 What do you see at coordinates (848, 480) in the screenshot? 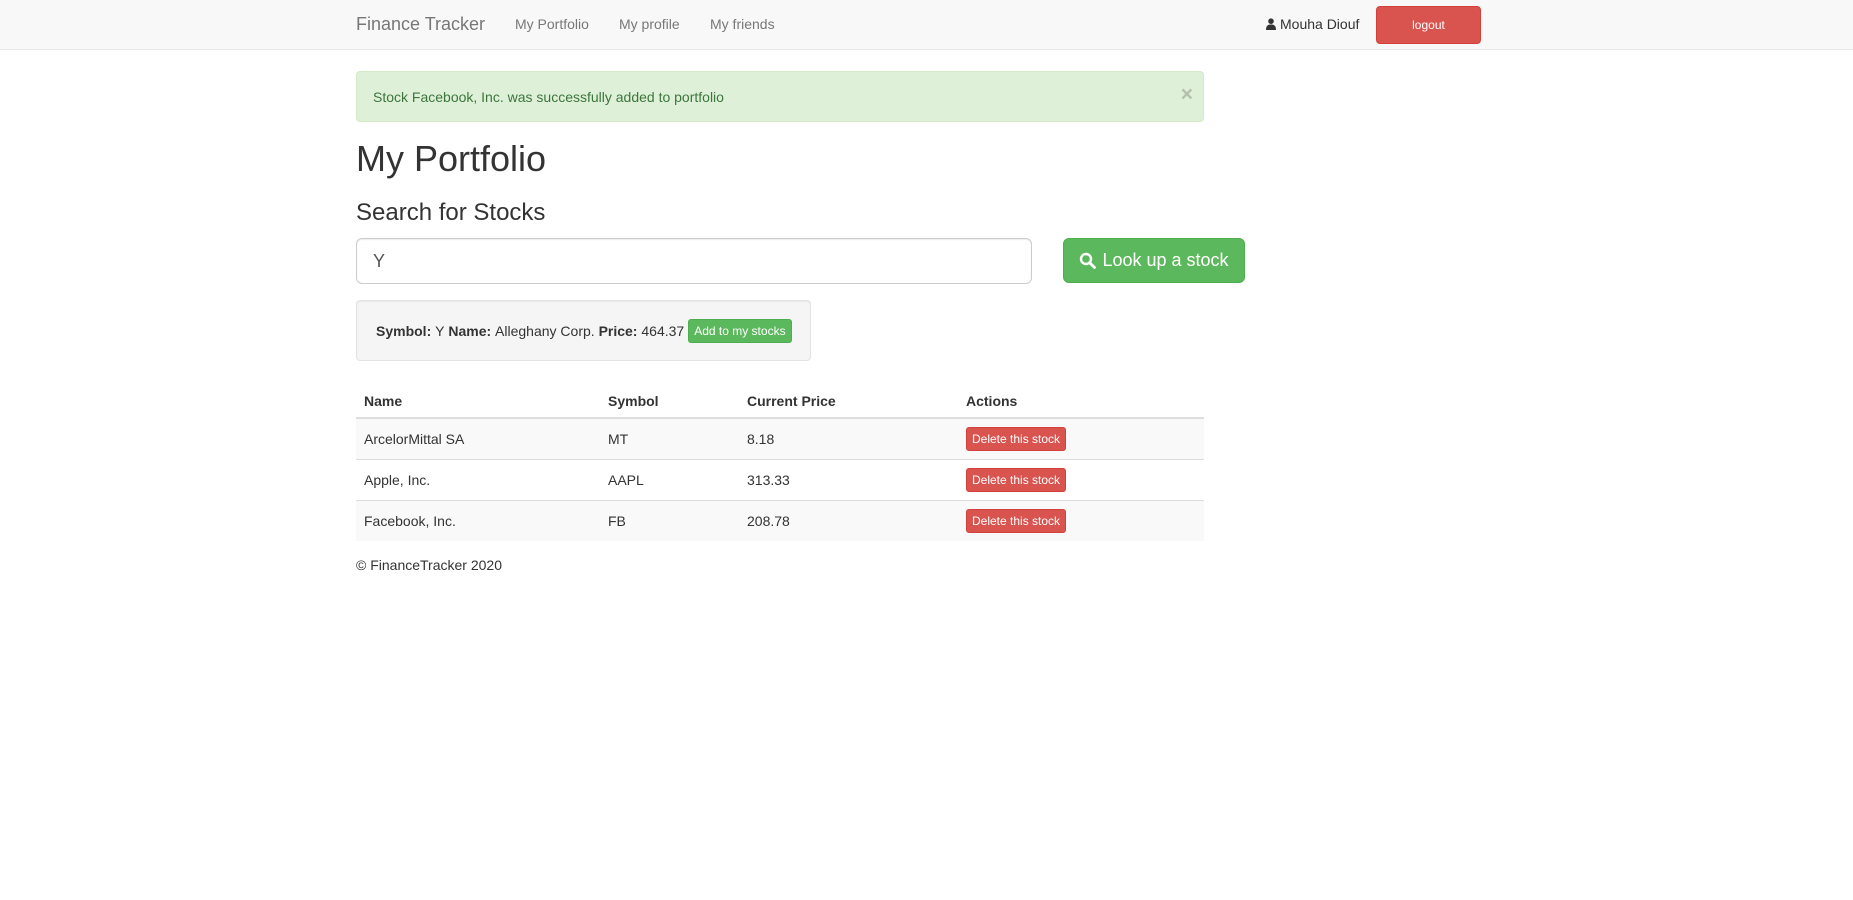
I see `stock-price: 313.33` at bounding box center [848, 480].